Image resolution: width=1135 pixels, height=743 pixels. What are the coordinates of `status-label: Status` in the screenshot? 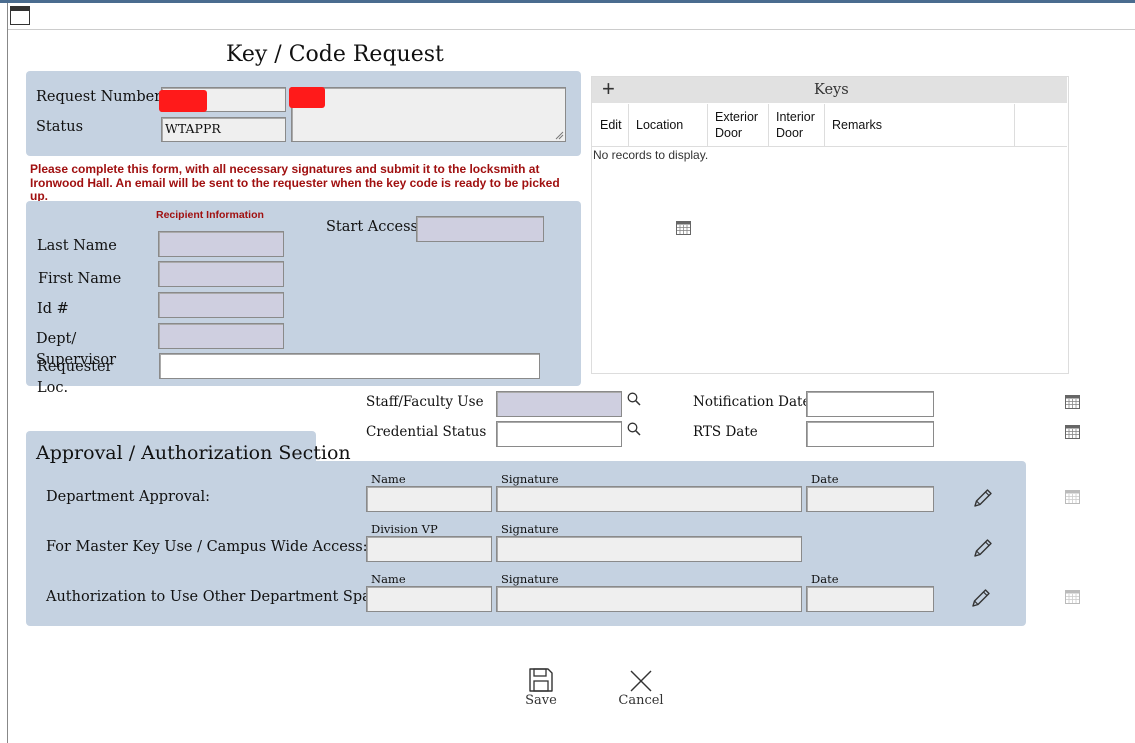 It's located at (60, 127).